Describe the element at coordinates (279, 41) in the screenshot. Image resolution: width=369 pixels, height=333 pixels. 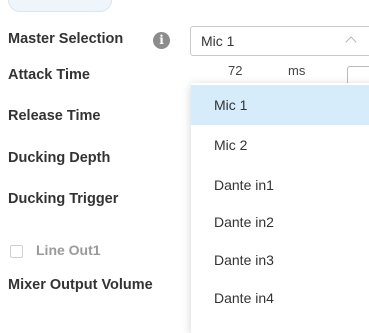
I see `master-selection-select: Mic 1` at that location.